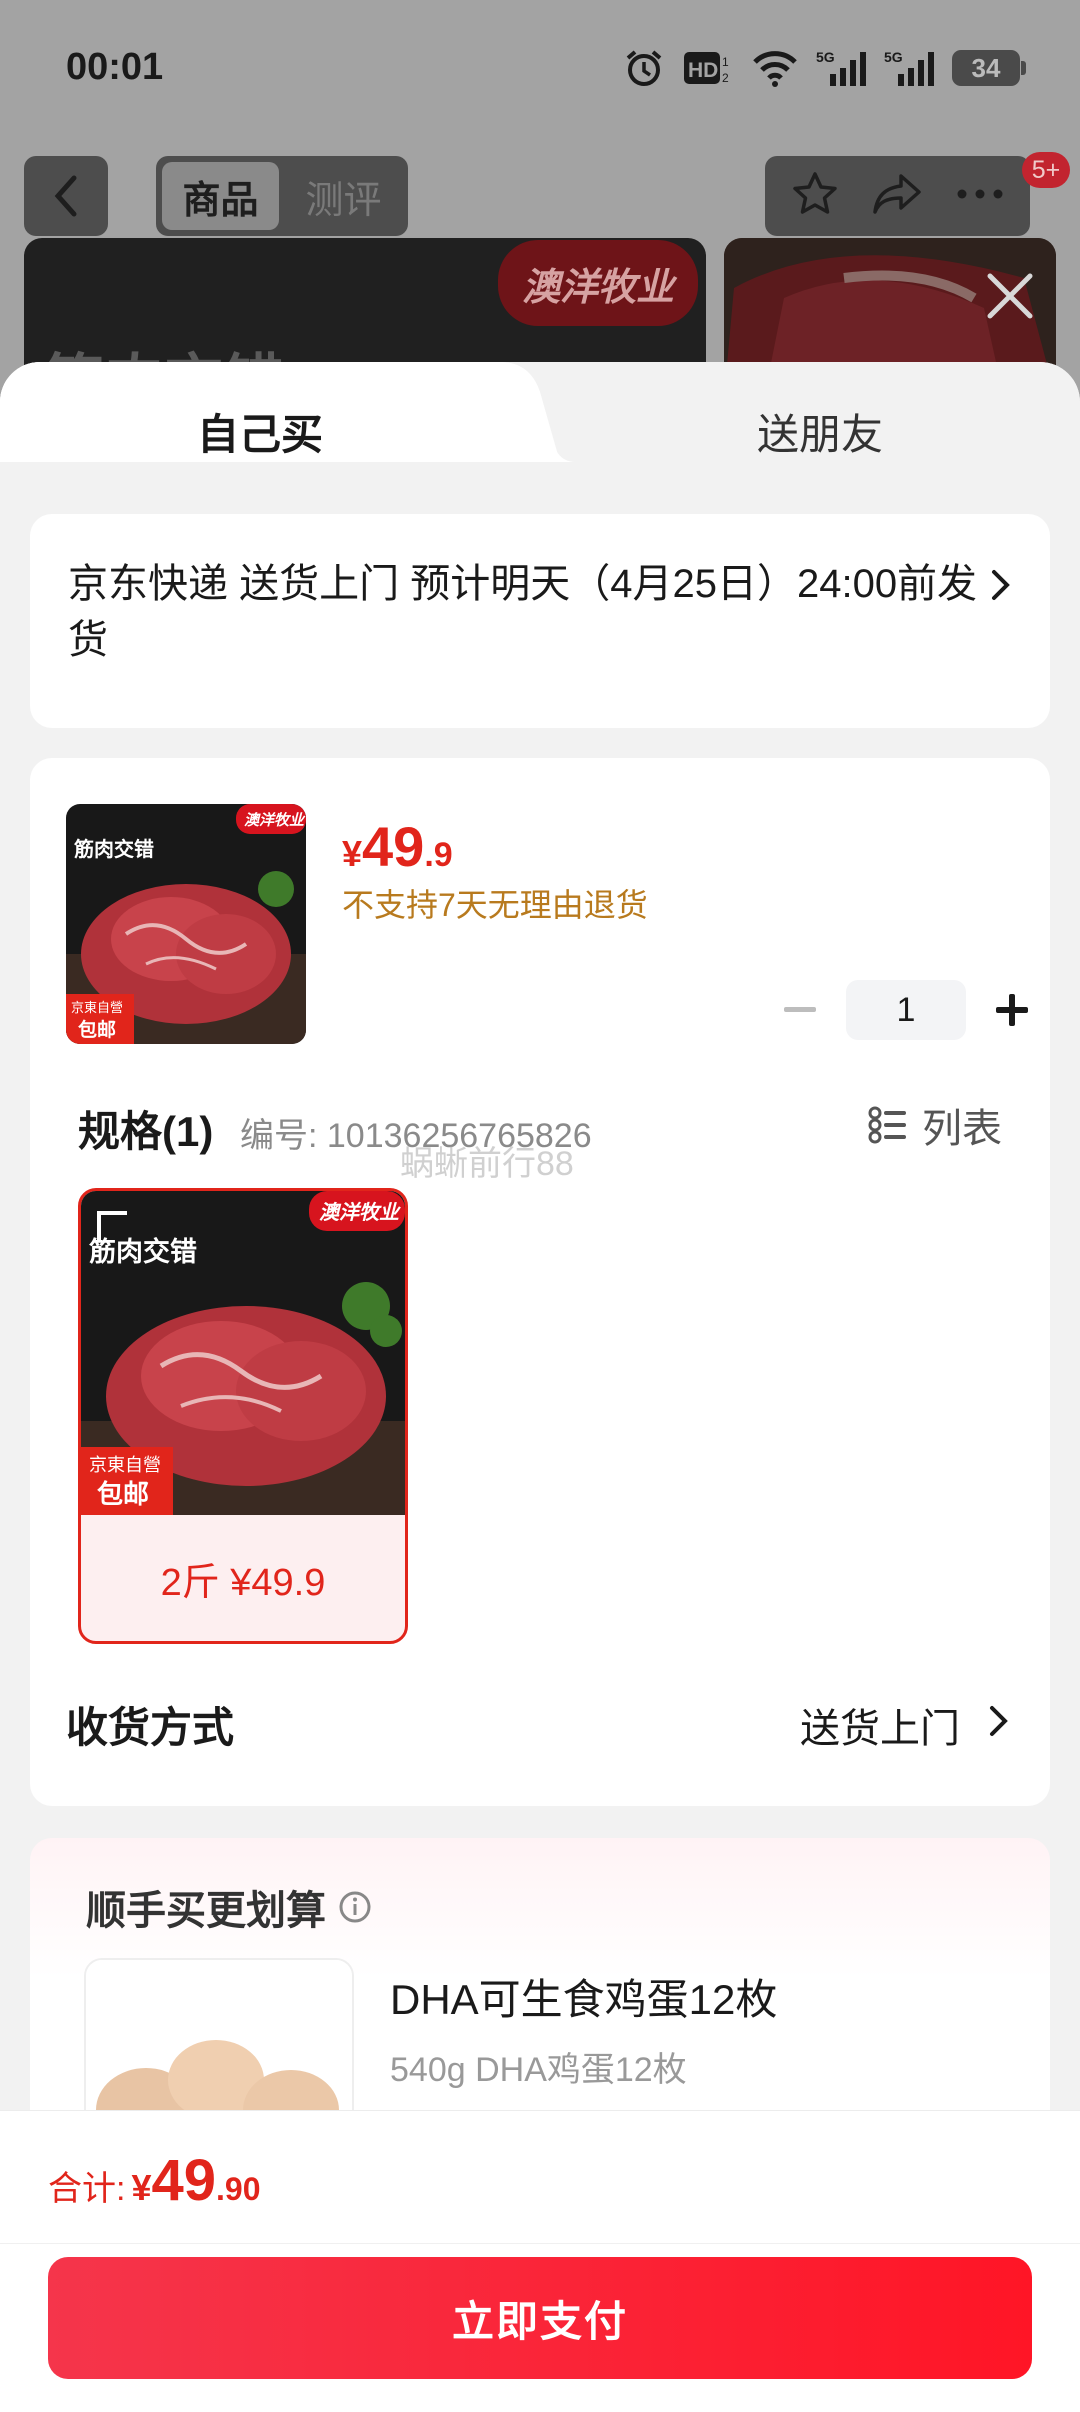  I want to click on spec-tag-top: 京東自營, so click(125, 1465).